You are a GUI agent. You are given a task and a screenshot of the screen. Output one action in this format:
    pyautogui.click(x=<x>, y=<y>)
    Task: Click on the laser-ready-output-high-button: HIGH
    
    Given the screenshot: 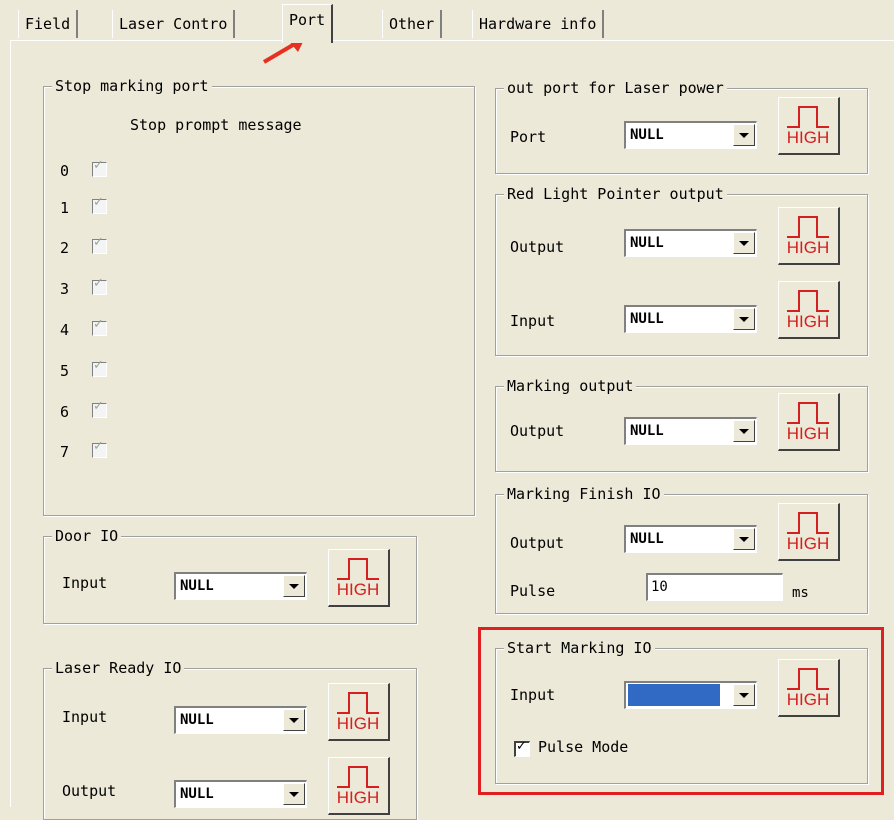 What is the action you would take?
    pyautogui.click(x=359, y=786)
    